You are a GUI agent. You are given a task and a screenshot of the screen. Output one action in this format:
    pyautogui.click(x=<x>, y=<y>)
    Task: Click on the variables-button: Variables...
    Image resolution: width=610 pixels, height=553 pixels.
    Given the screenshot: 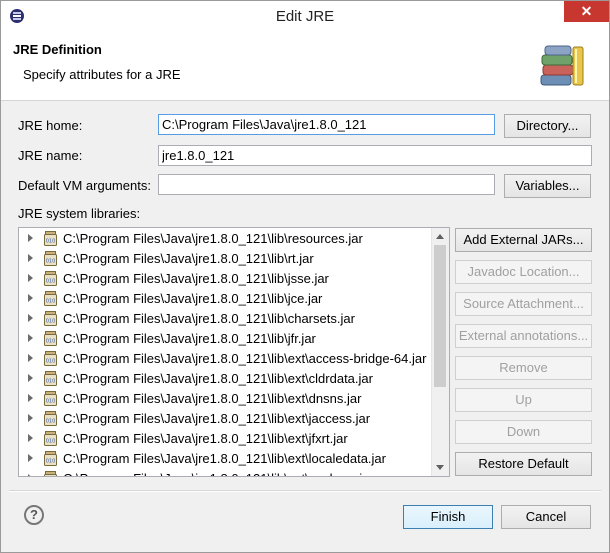 What is the action you would take?
    pyautogui.click(x=547, y=186)
    